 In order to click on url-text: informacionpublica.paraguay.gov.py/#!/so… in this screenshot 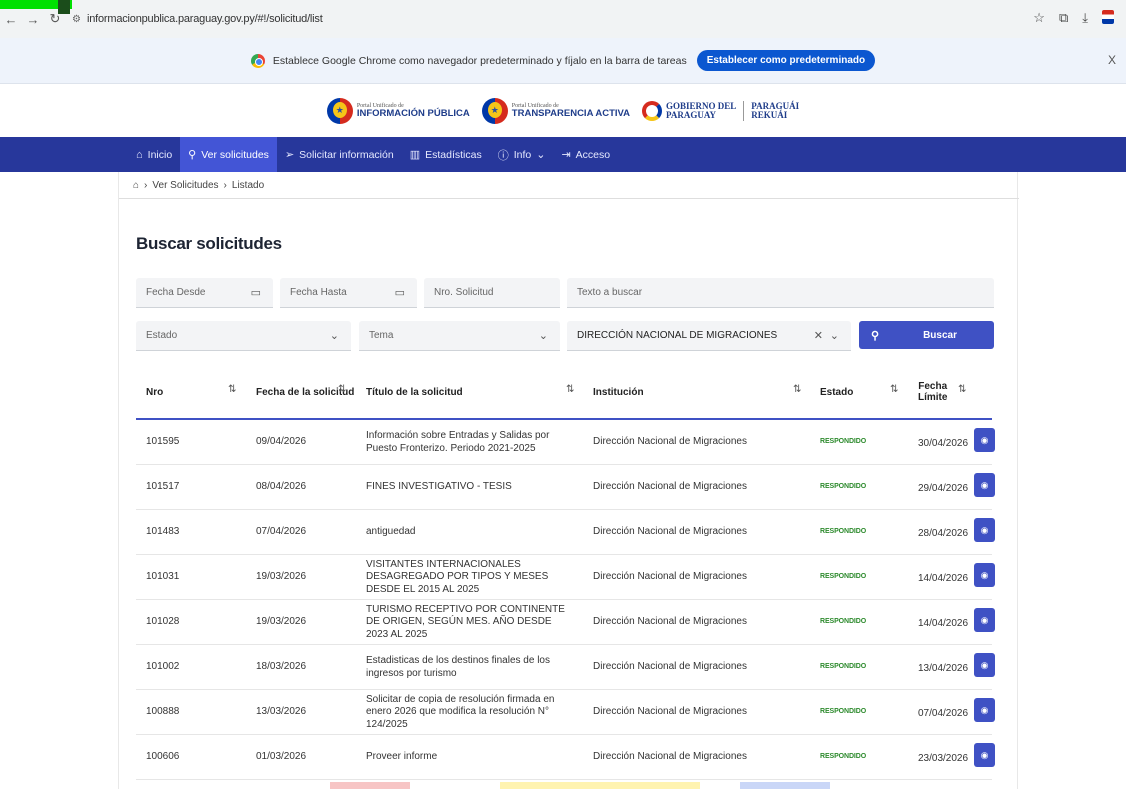, I will do `click(205, 19)`.